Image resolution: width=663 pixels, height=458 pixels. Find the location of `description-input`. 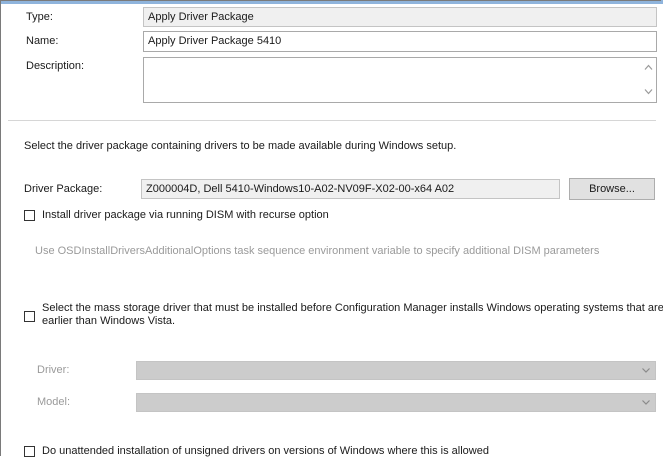

description-input is located at coordinates (400, 80).